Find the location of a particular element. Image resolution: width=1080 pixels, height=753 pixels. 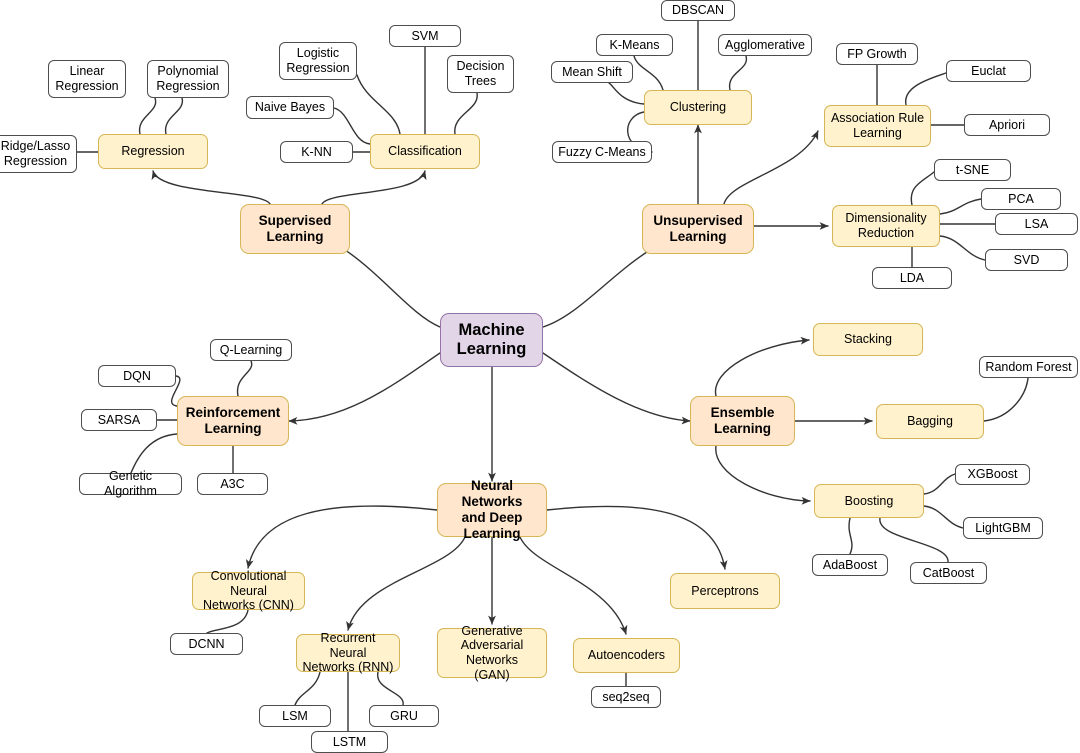

node-decision-trees: Decision Trees is located at coordinates (480, 74).